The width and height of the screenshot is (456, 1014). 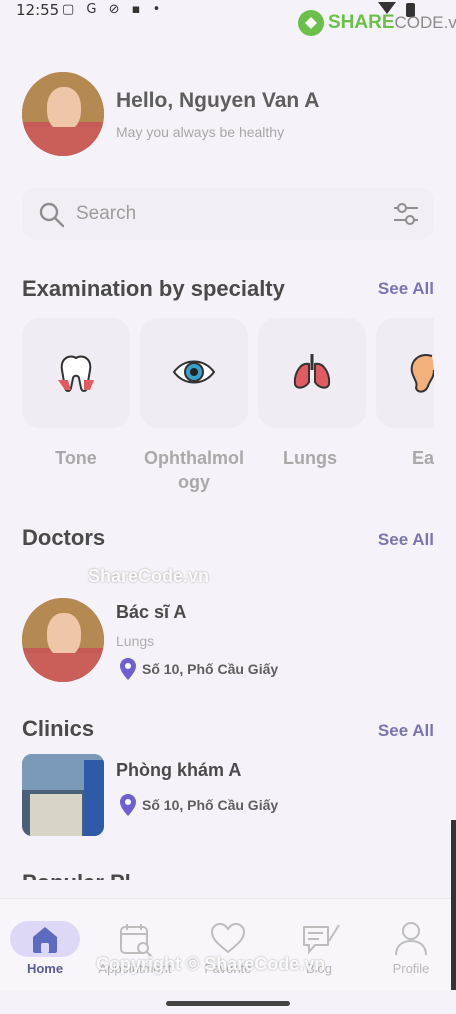 What do you see at coordinates (406, 214) in the screenshot?
I see `filter-icon` at bounding box center [406, 214].